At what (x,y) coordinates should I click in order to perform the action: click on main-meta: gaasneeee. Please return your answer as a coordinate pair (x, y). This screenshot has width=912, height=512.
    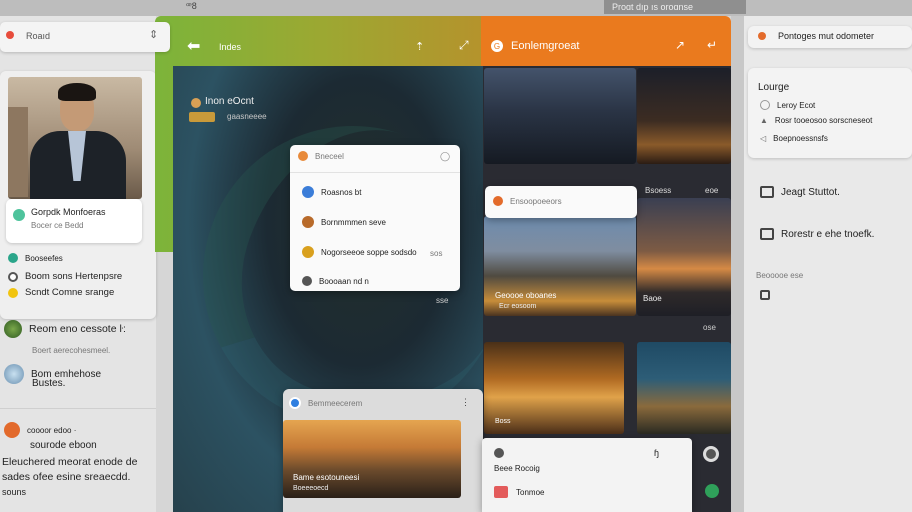
    Looking at the image, I should click on (247, 116).